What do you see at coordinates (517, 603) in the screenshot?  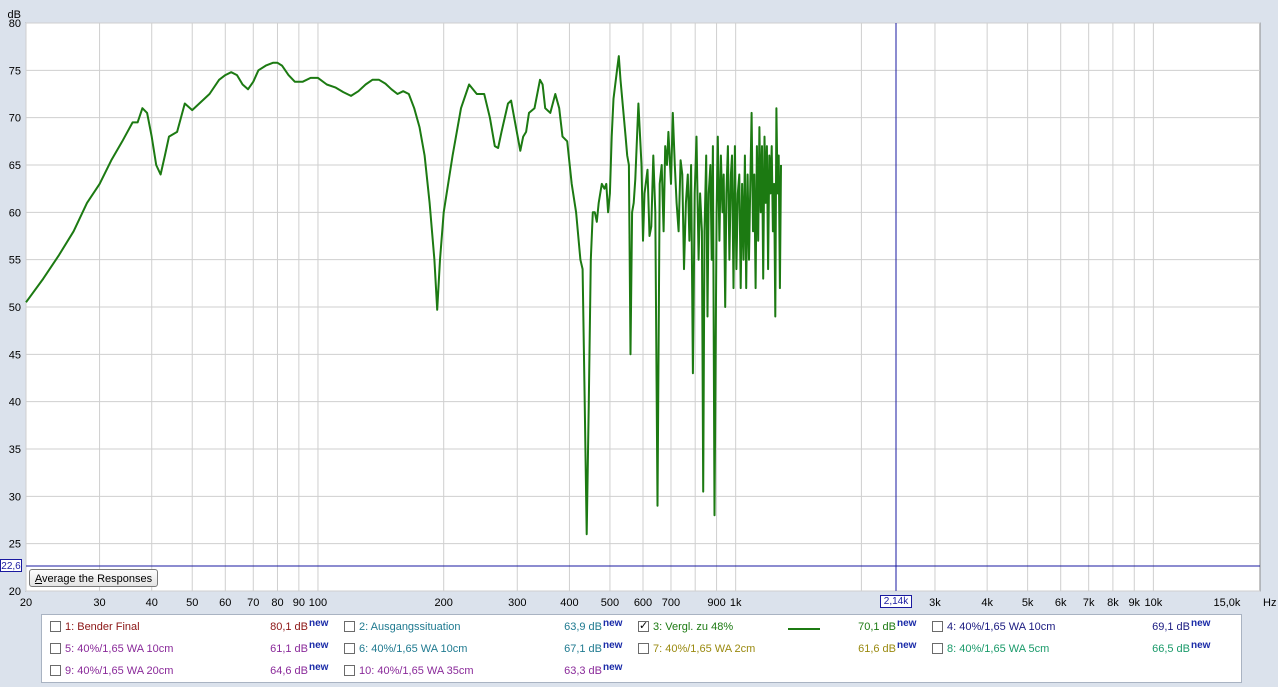 I see `x-tick-label: 300` at bounding box center [517, 603].